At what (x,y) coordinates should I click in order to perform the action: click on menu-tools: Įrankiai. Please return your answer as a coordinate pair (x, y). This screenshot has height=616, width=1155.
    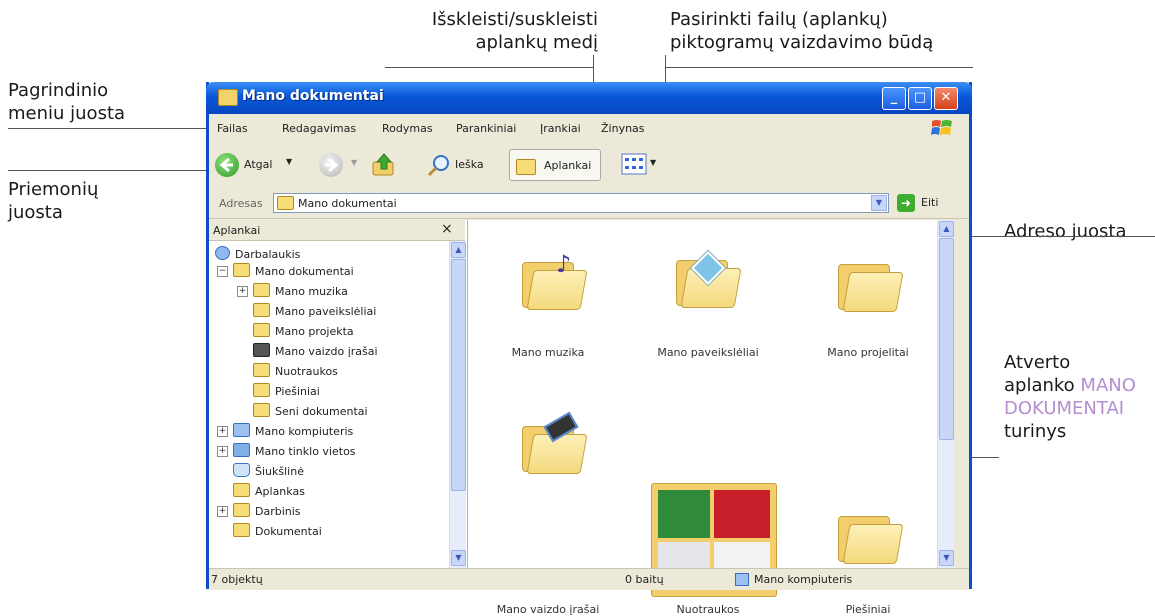
    Looking at the image, I should click on (560, 128).